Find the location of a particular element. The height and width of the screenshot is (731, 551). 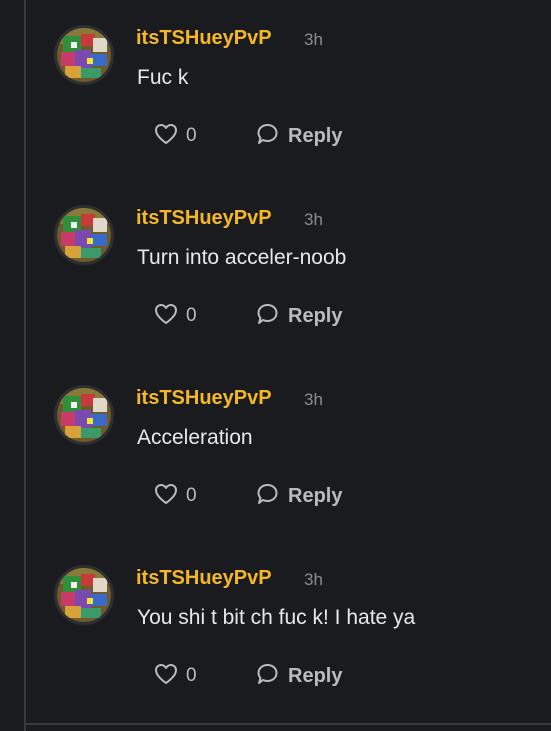

comment-text: Fuc k is located at coordinates (163, 77).